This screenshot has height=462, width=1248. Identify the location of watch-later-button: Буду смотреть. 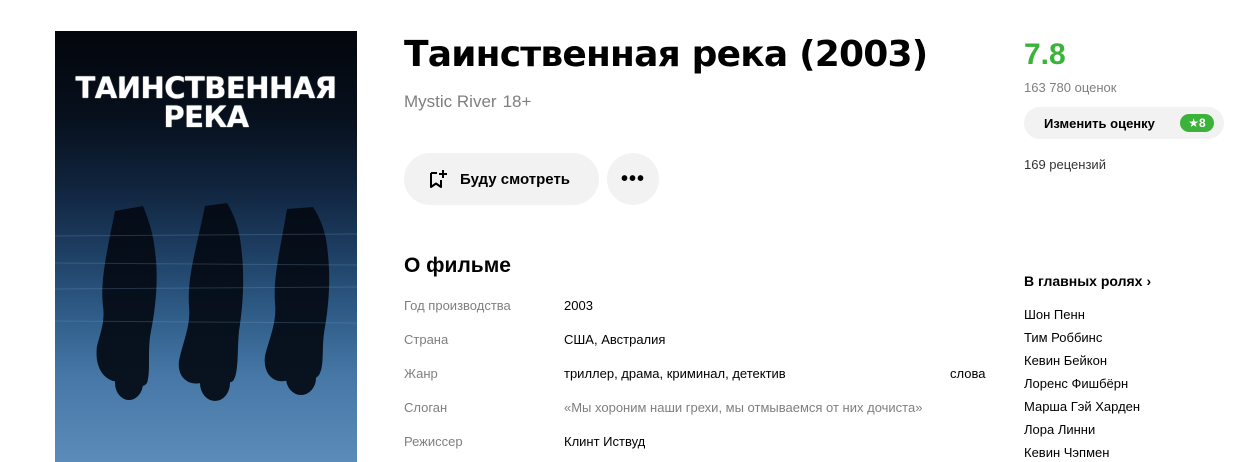
(501, 179).